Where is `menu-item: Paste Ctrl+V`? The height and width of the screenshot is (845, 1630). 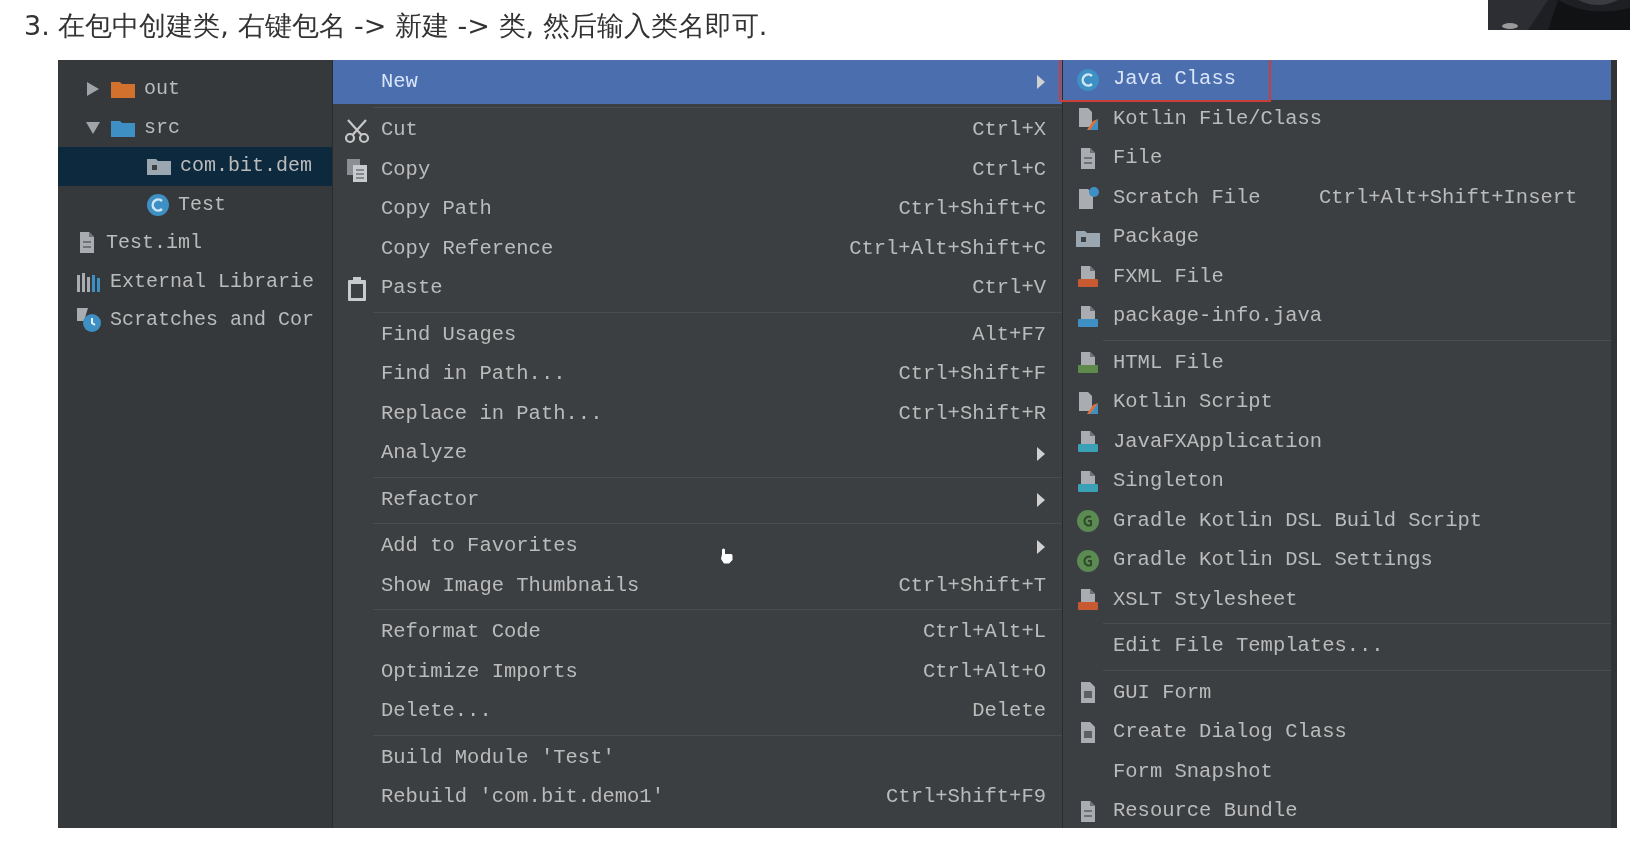 menu-item: Paste Ctrl+V is located at coordinates (697, 289).